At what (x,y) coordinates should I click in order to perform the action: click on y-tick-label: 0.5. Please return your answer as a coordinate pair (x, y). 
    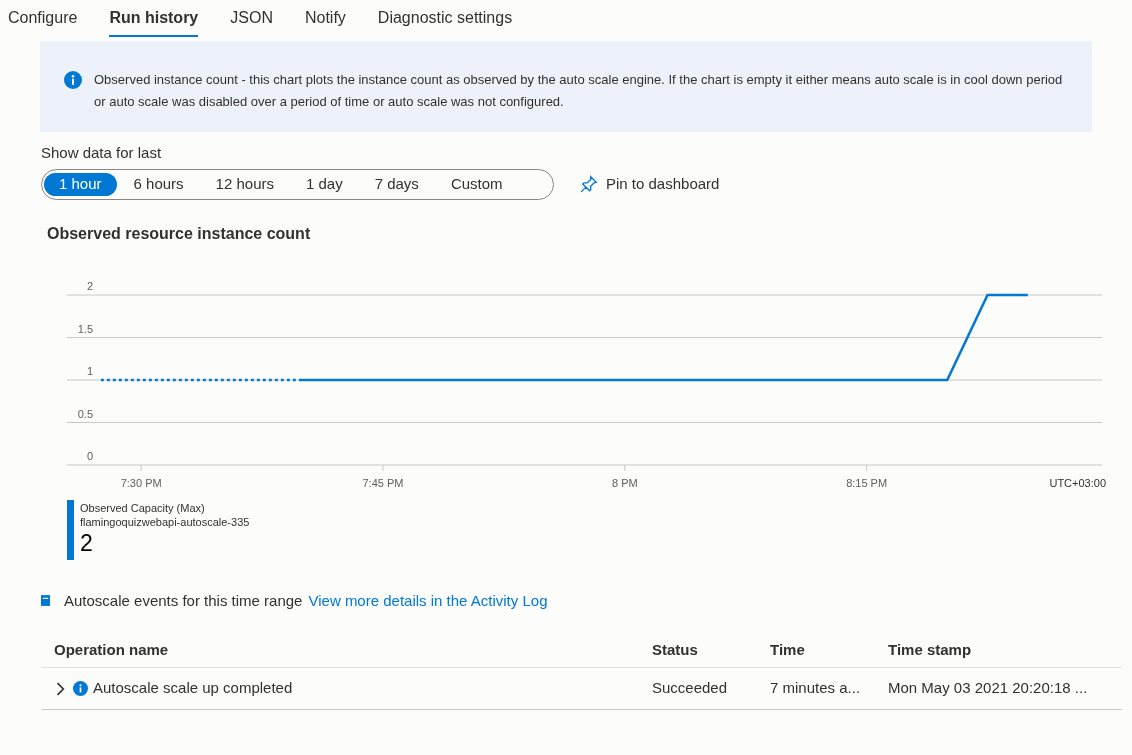
    Looking at the image, I should click on (85, 413).